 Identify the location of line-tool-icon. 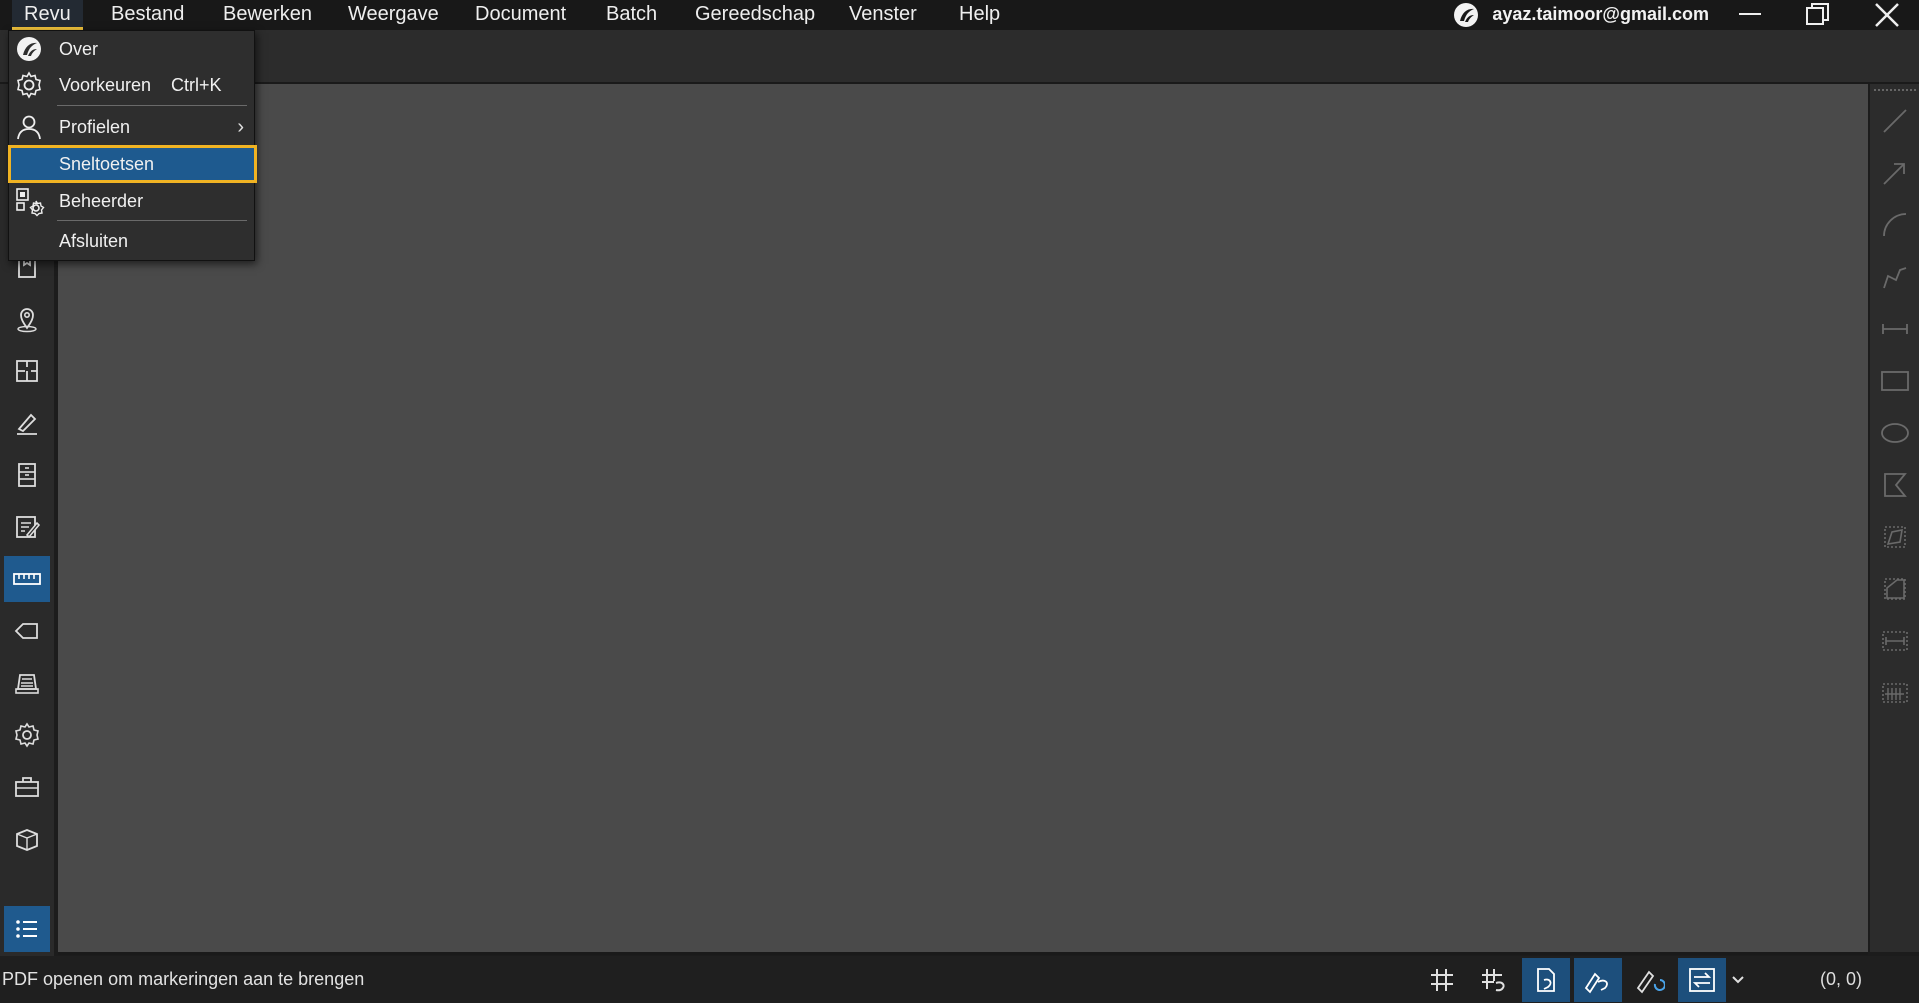
(1895, 121).